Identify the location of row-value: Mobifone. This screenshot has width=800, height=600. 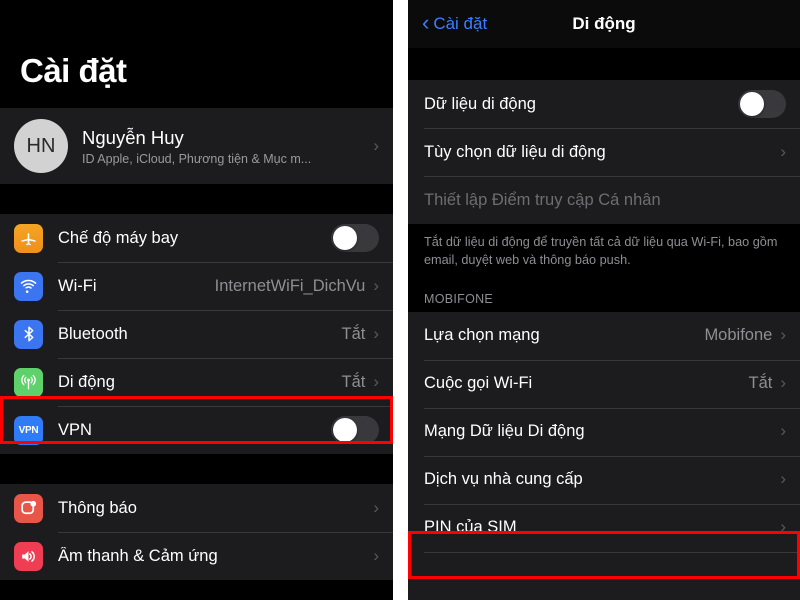
(738, 335).